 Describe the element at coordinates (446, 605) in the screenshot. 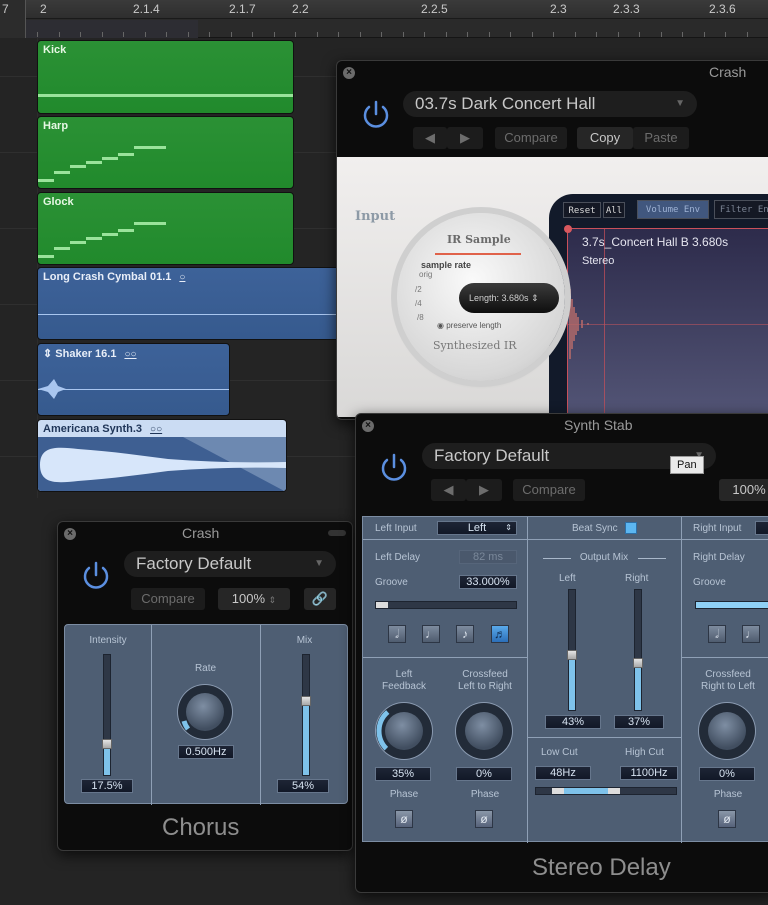

I see `left-groove-slider` at that location.